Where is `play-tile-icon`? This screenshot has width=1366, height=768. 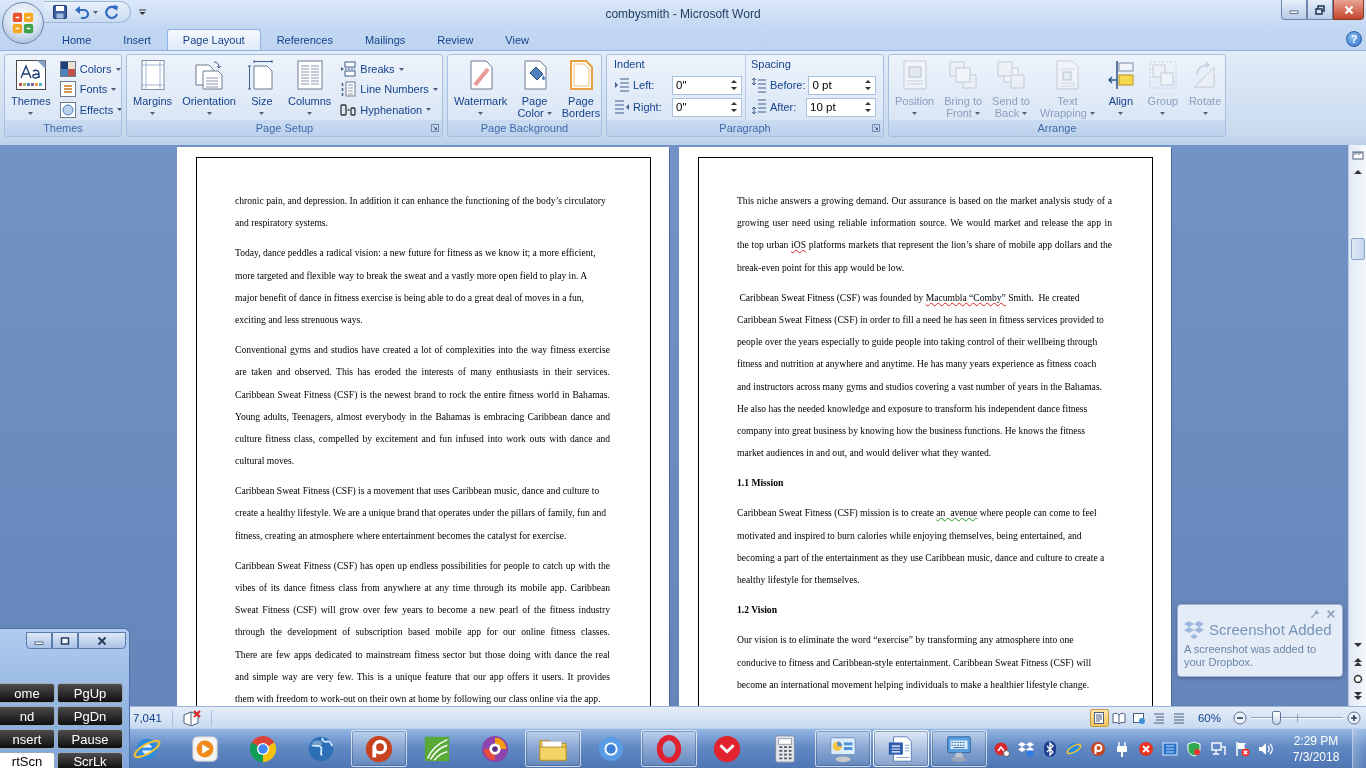 play-tile-icon is located at coordinates (205, 748).